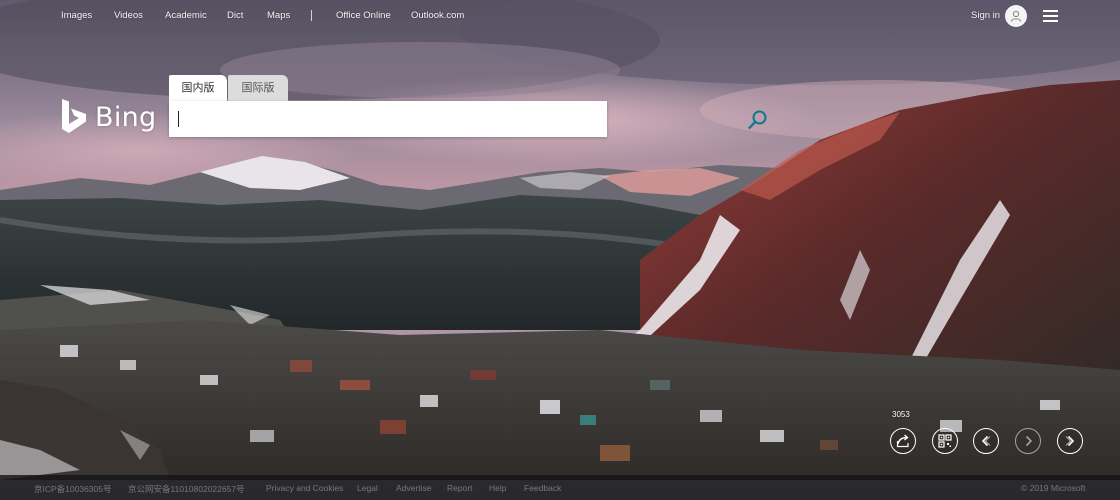 The height and width of the screenshot is (500, 1120). What do you see at coordinates (460, 488) in the screenshot?
I see `footer-report-link: Report` at bounding box center [460, 488].